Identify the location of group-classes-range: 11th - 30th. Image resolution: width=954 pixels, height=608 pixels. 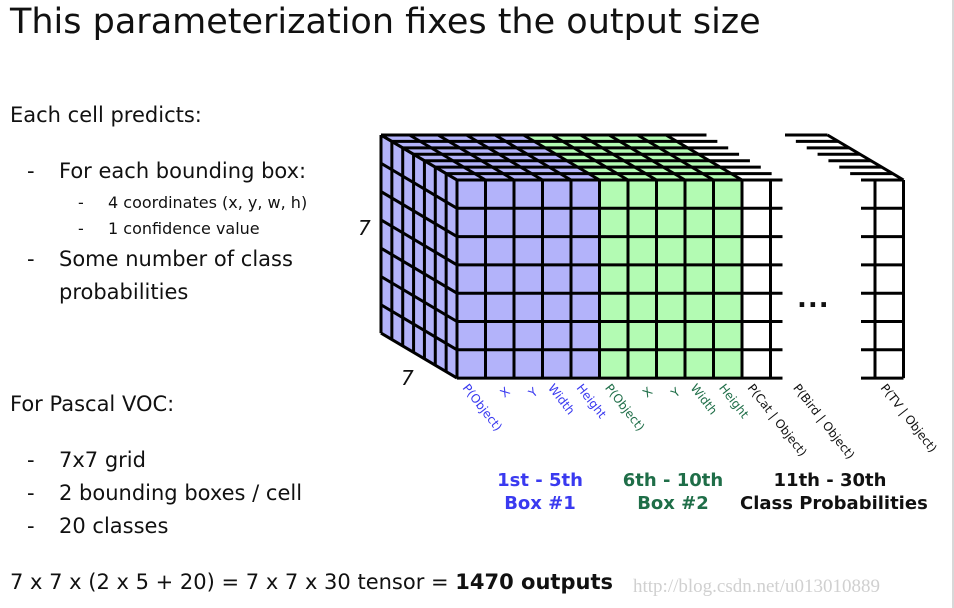
(830, 480).